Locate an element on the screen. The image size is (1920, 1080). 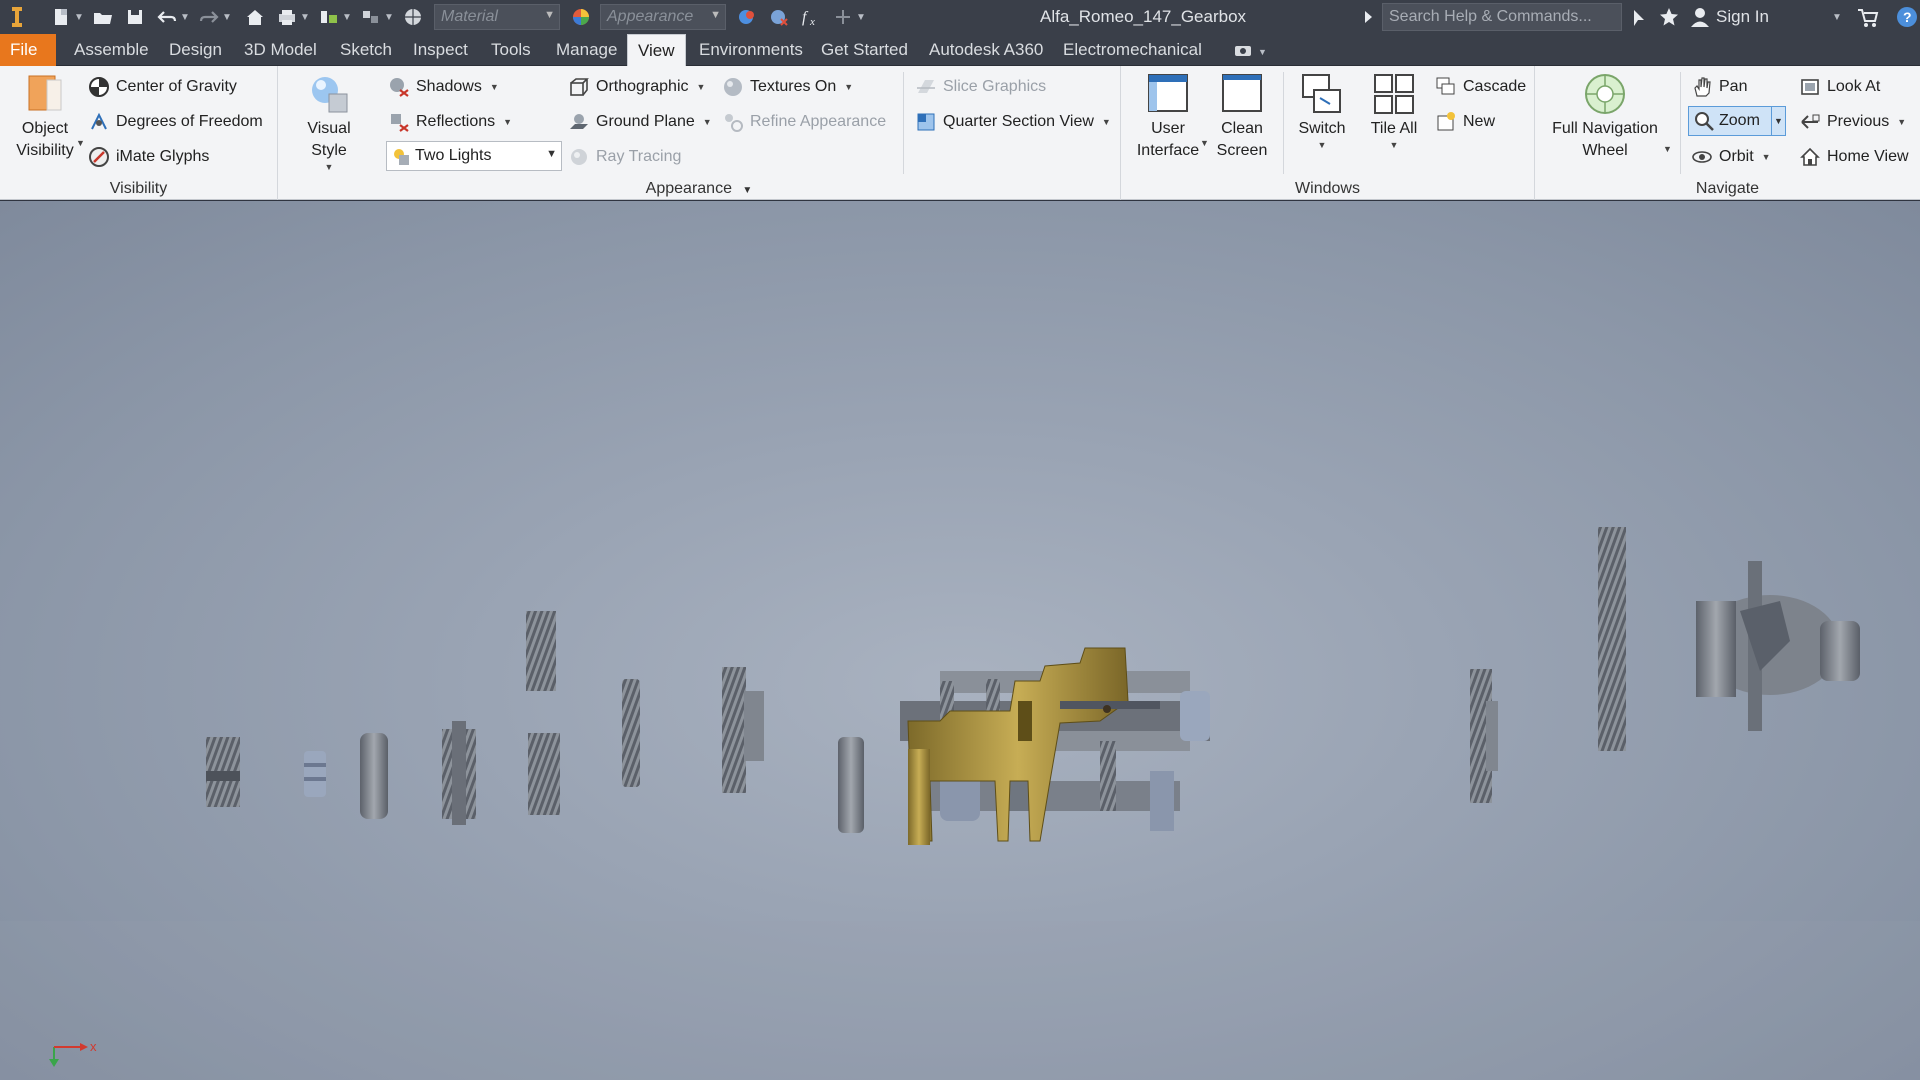
tab-get-started: Get Started is located at coordinates (864, 50).